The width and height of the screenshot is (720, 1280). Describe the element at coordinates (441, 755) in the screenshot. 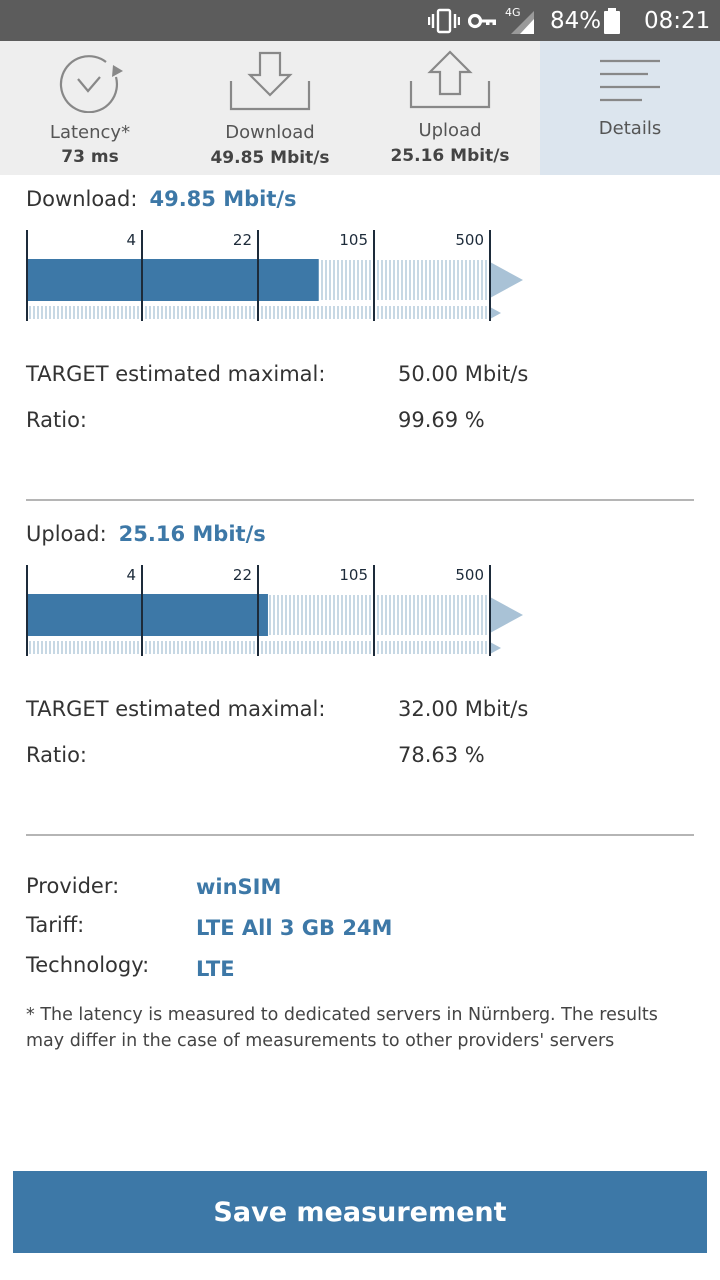

I see `upload-ratio-value: 78.63 %` at that location.